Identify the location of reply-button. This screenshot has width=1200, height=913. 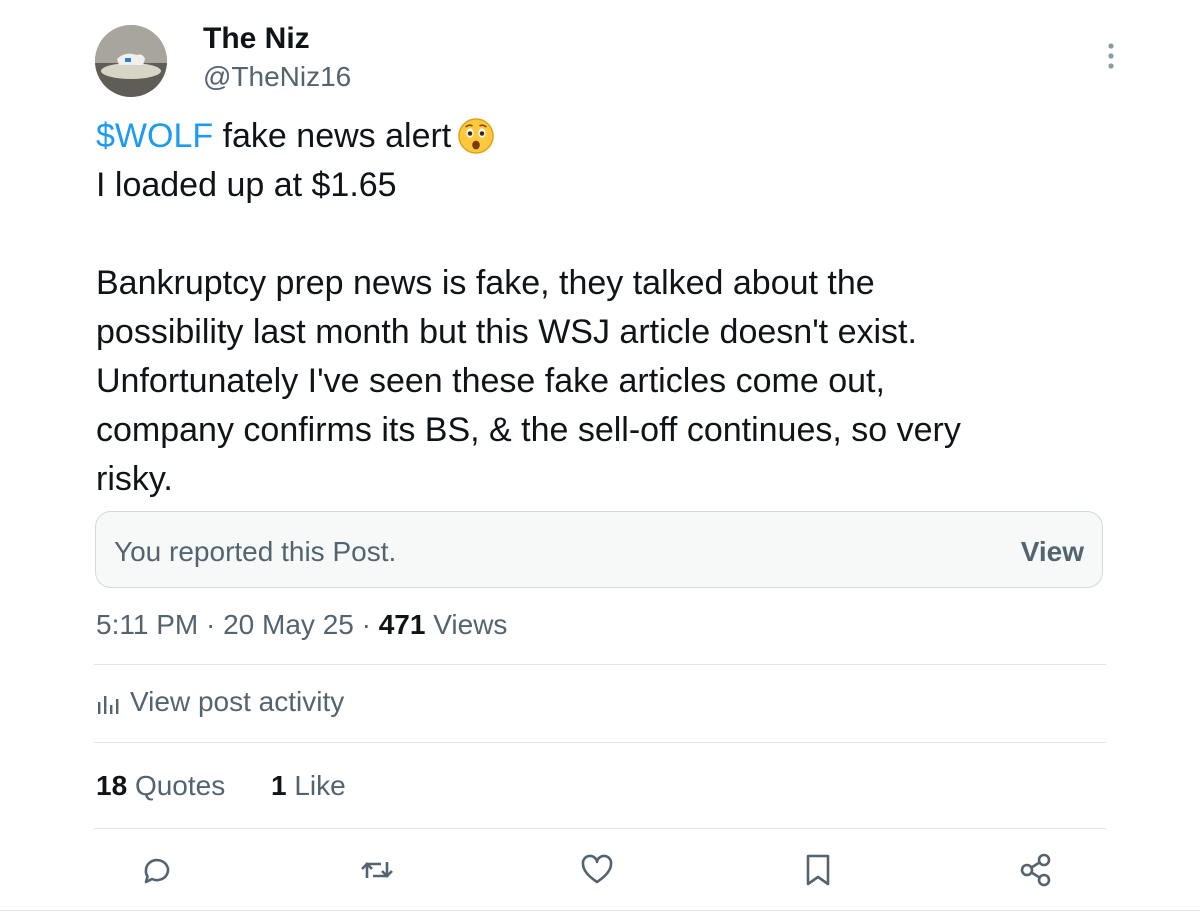
(157, 870).